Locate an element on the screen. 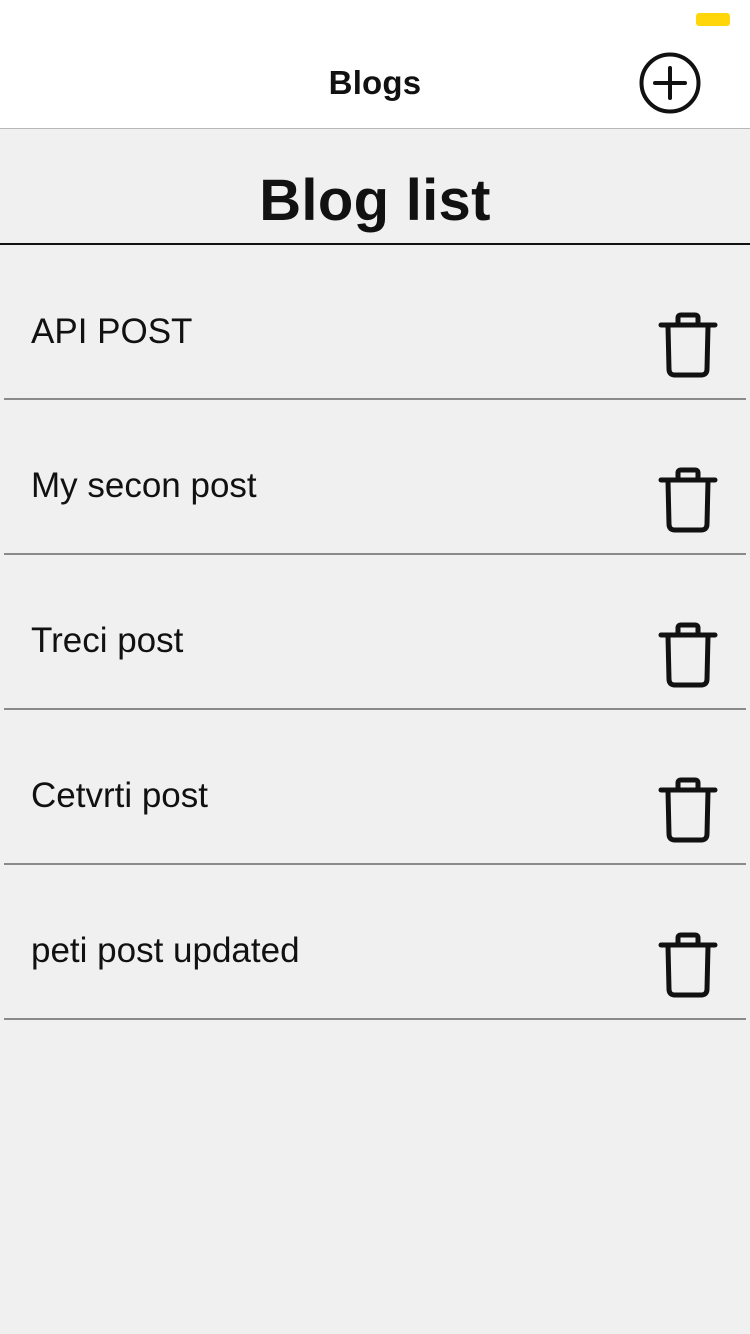  list-item: Treci post is located at coordinates (375, 632).